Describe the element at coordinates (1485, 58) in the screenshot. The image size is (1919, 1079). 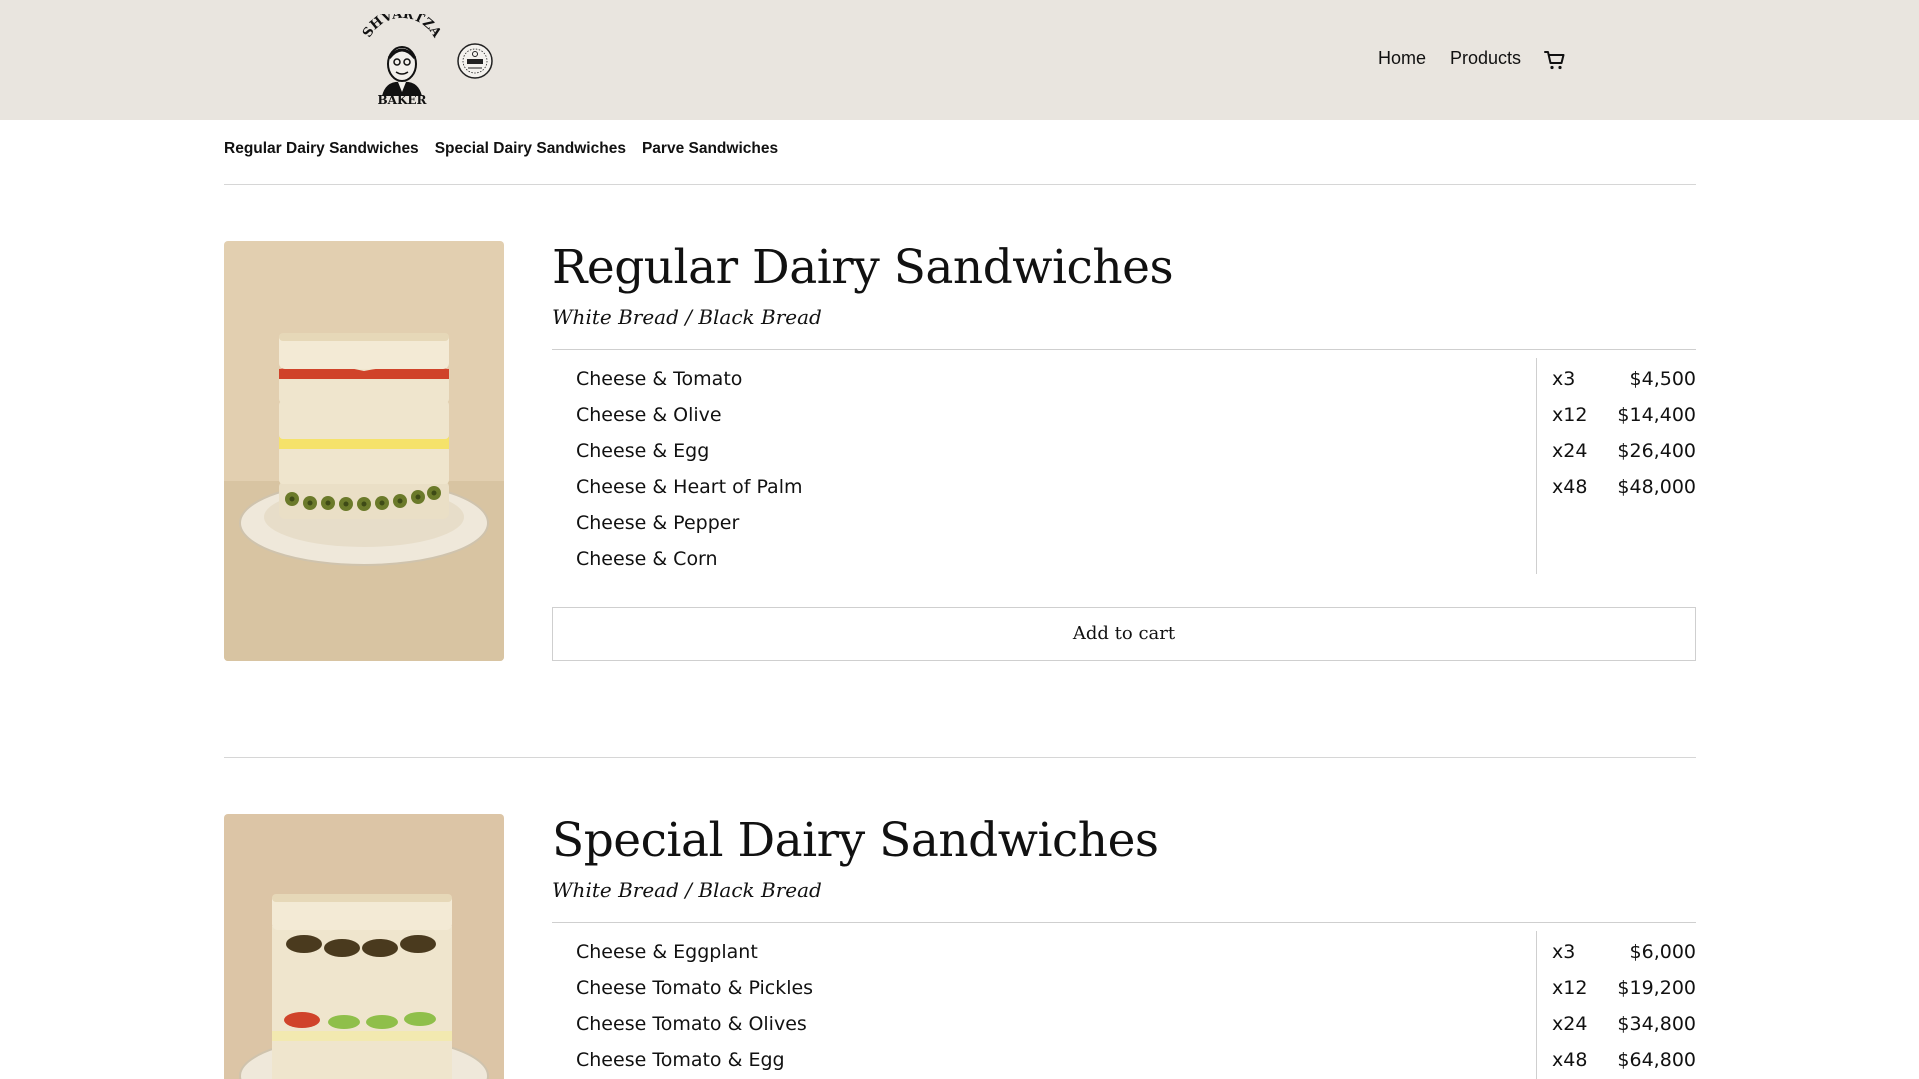
I see `nav-products-link: Products` at that location.